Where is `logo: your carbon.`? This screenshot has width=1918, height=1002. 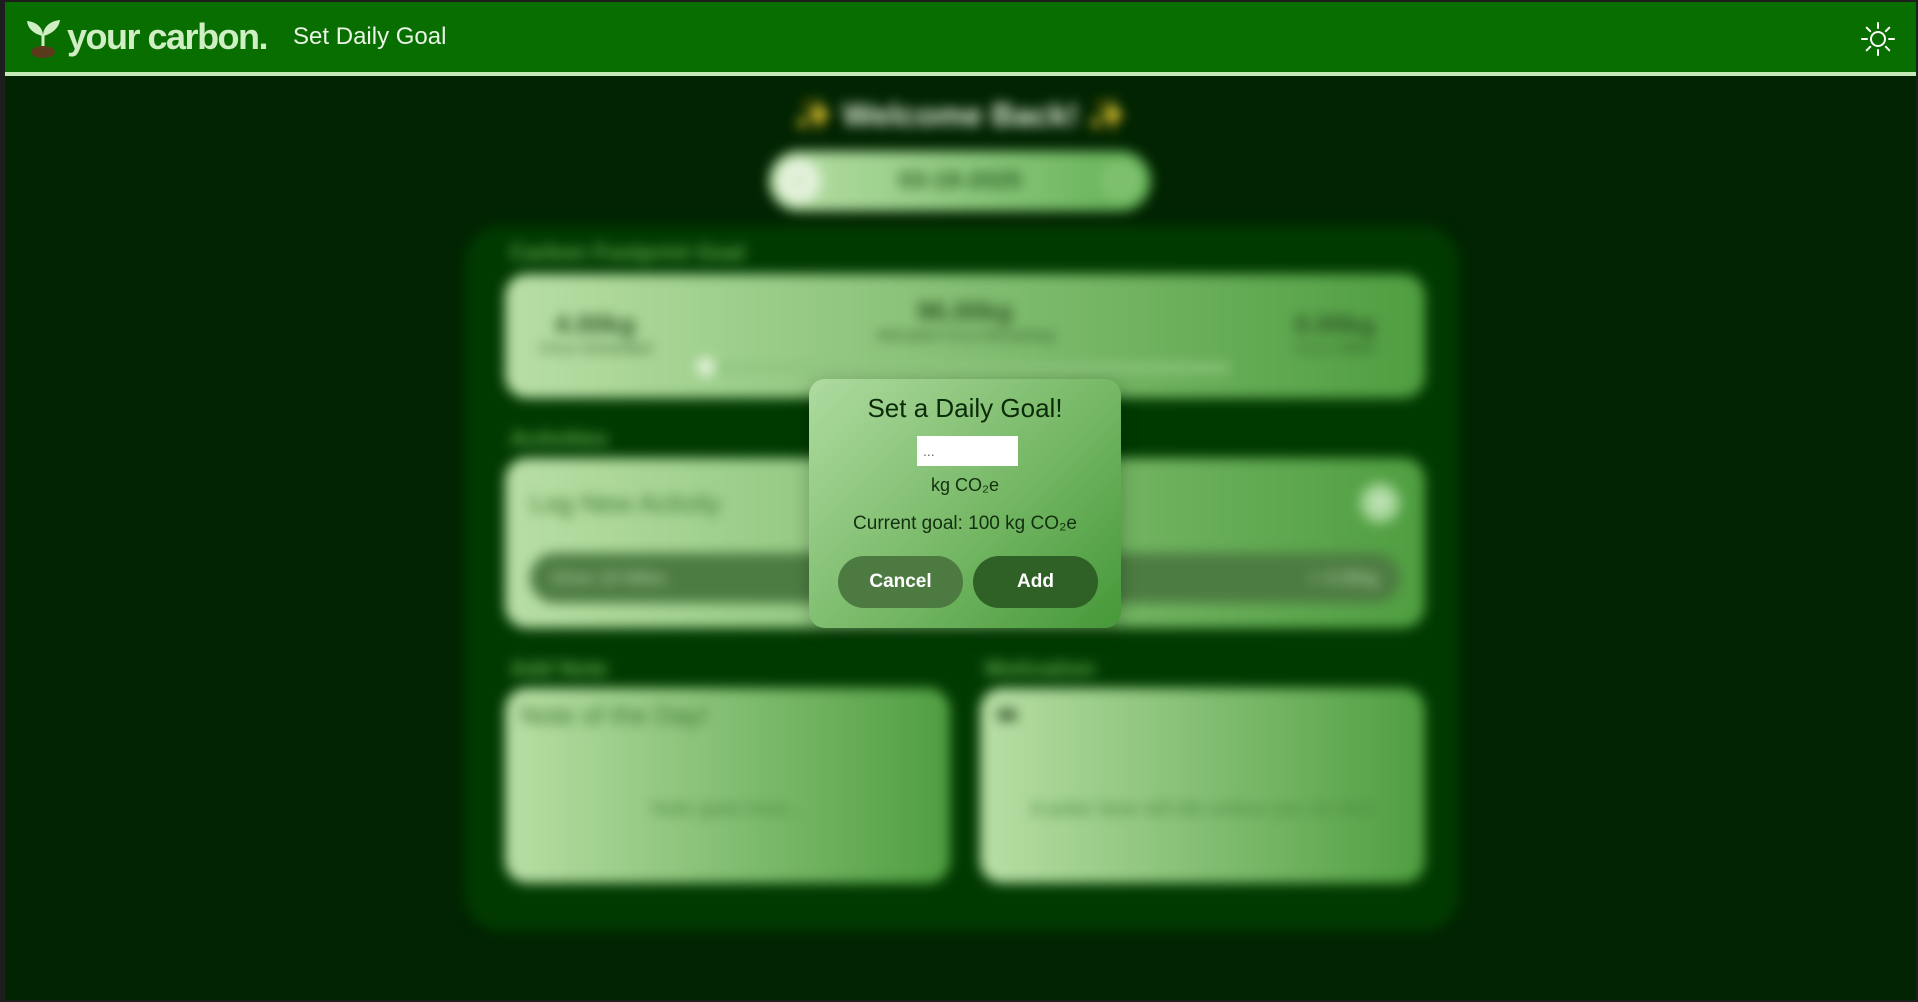
logo: your carbon. is located at coordinates (146, 37).